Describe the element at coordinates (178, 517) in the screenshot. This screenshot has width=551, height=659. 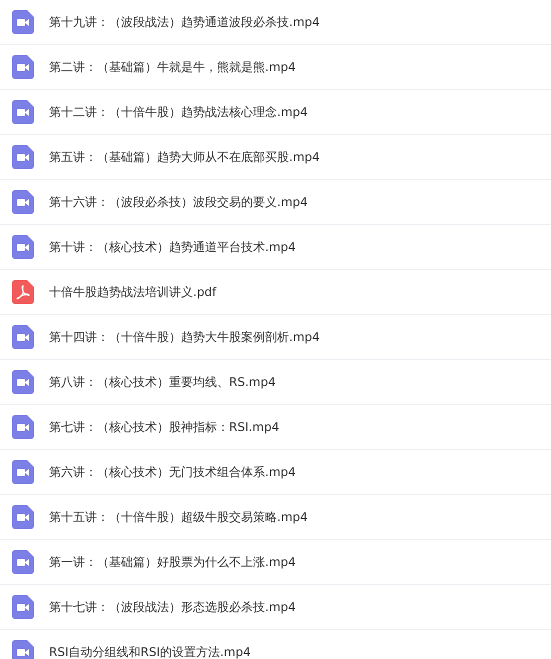
I see `file-name: 第十五讲：（十倍牛股）超级牛股交易策略.mp4` at that location.